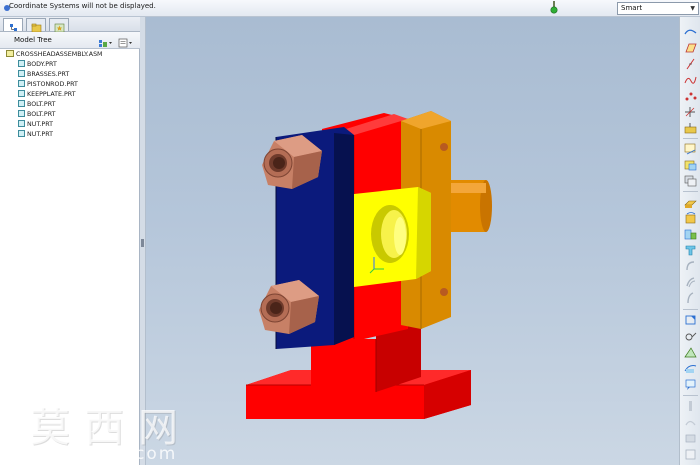  I want to click on tree-item-brasses: BRASSES.PRT, so click(43, 75).